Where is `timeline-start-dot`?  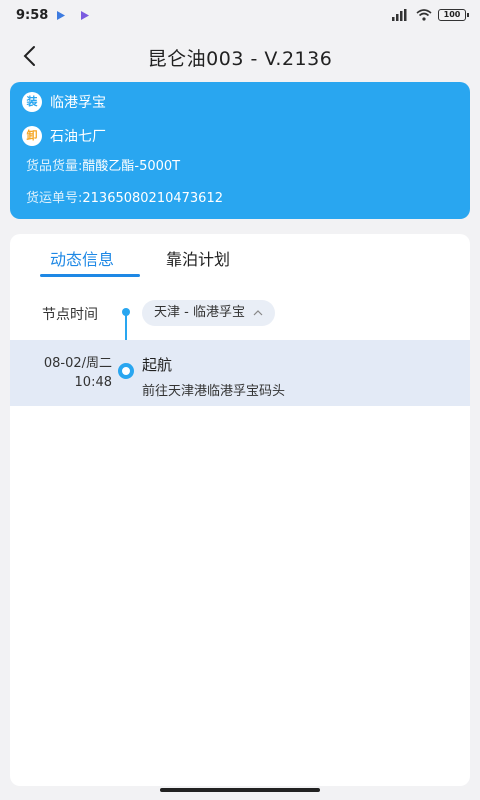 timeline-start-dot is located at coordinates (126, 312).